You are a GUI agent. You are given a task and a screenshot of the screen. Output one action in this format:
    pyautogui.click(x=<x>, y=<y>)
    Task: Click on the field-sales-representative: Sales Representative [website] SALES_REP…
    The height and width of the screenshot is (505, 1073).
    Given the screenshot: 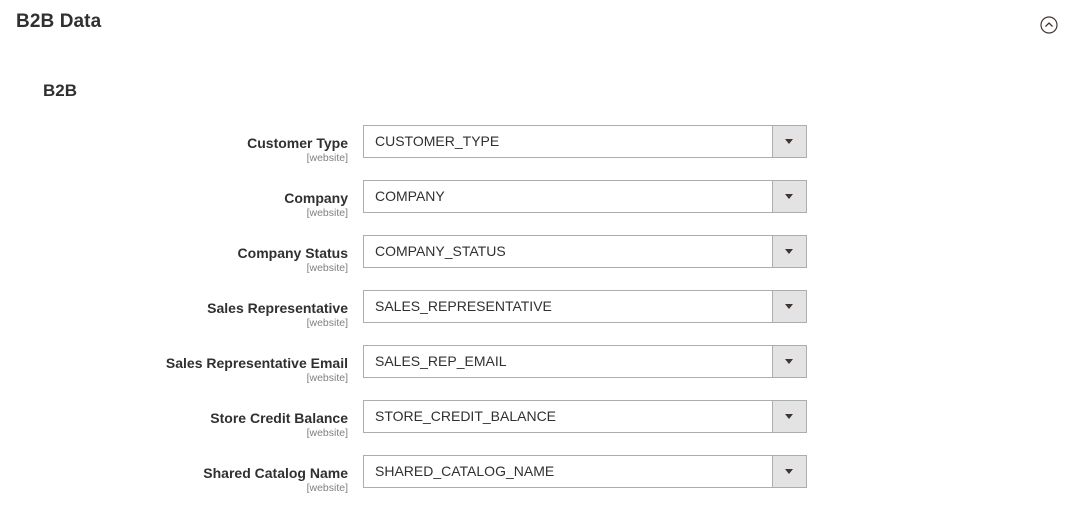 What is the action you would take?
    pyautogui.click(x=536, y=311)
    